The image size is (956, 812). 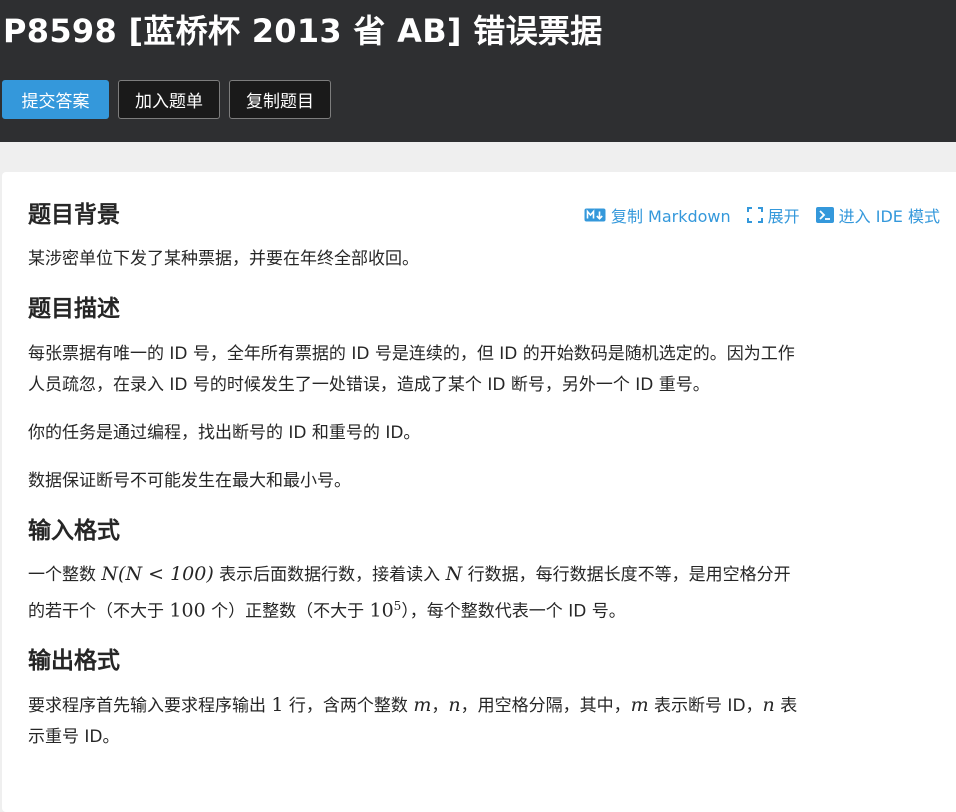 What do you see at coordinates (287, 611) in the screenshot?
I see `input-l2-b: 个）正整数（不大于` at bounding box center [287, 611].